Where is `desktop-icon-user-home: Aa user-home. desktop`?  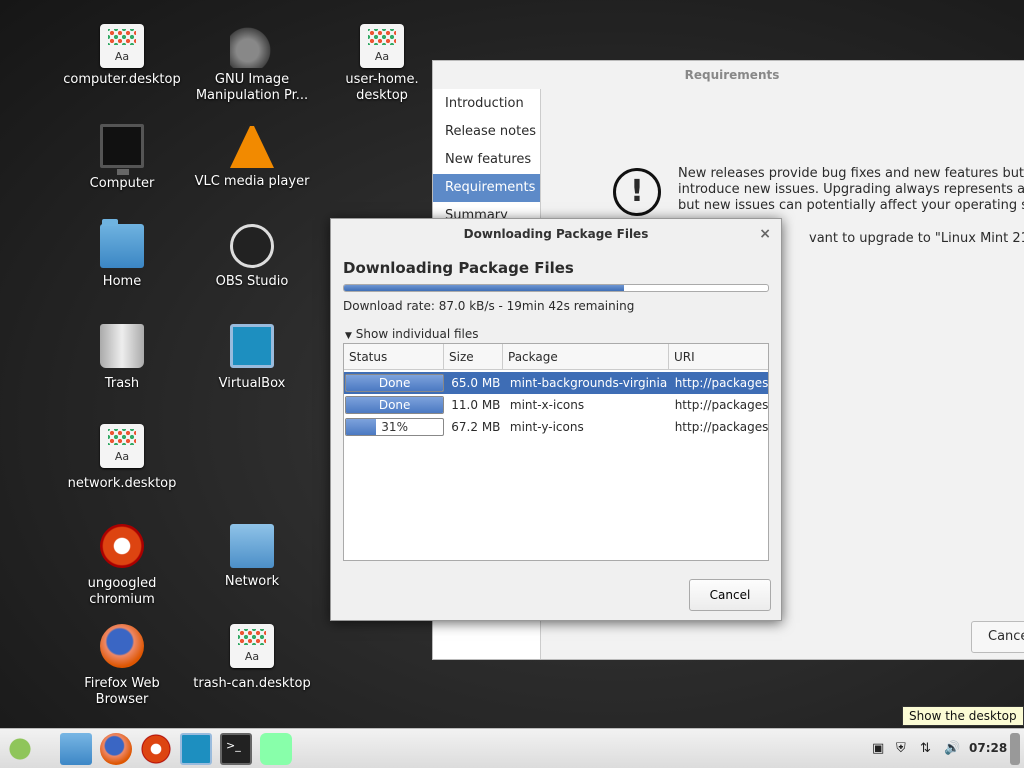
desktop-icon-user-home: Aa user-home. desktop is located at coordinates (382, 64).